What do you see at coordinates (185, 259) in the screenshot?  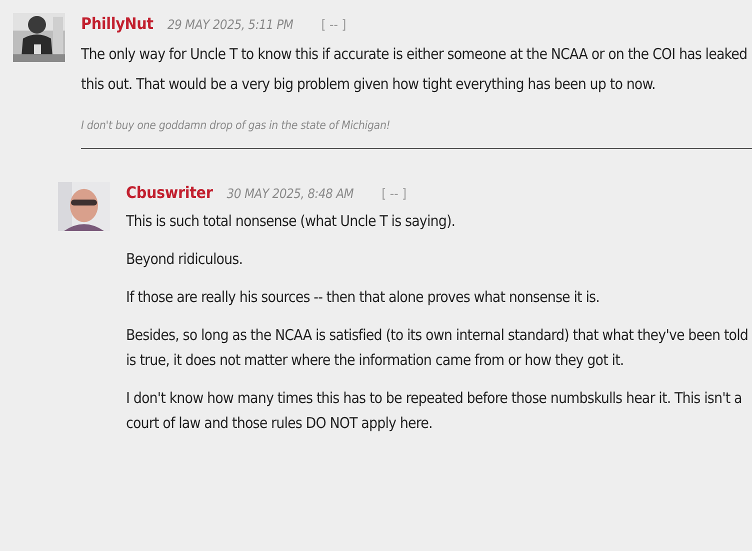 I see `comment-text: Beyond ridiculous.` at bounding box center [185, 259].